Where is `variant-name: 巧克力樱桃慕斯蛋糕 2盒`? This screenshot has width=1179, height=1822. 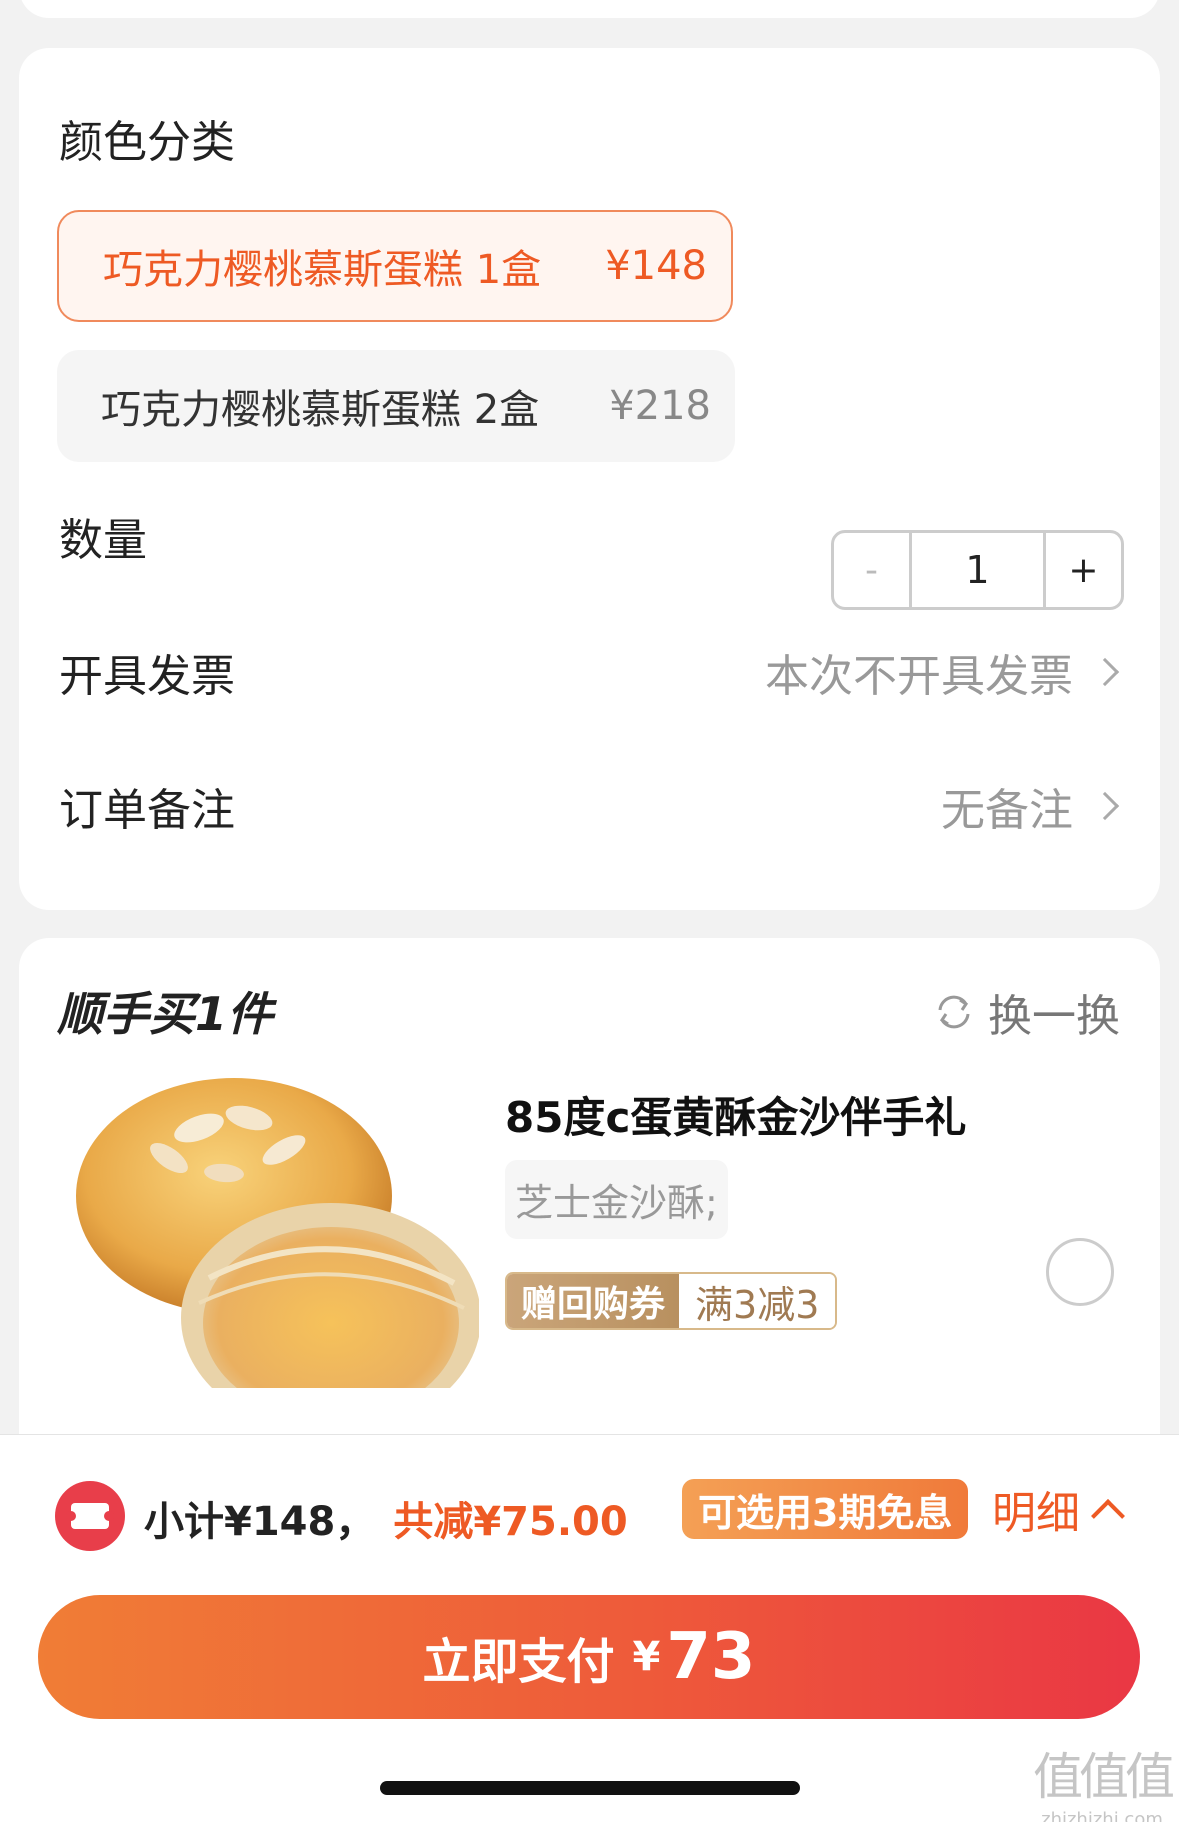
variant-name: 巧克力樱桃慕斯蛋糕 2盒 is located at coordinates (320, 410).